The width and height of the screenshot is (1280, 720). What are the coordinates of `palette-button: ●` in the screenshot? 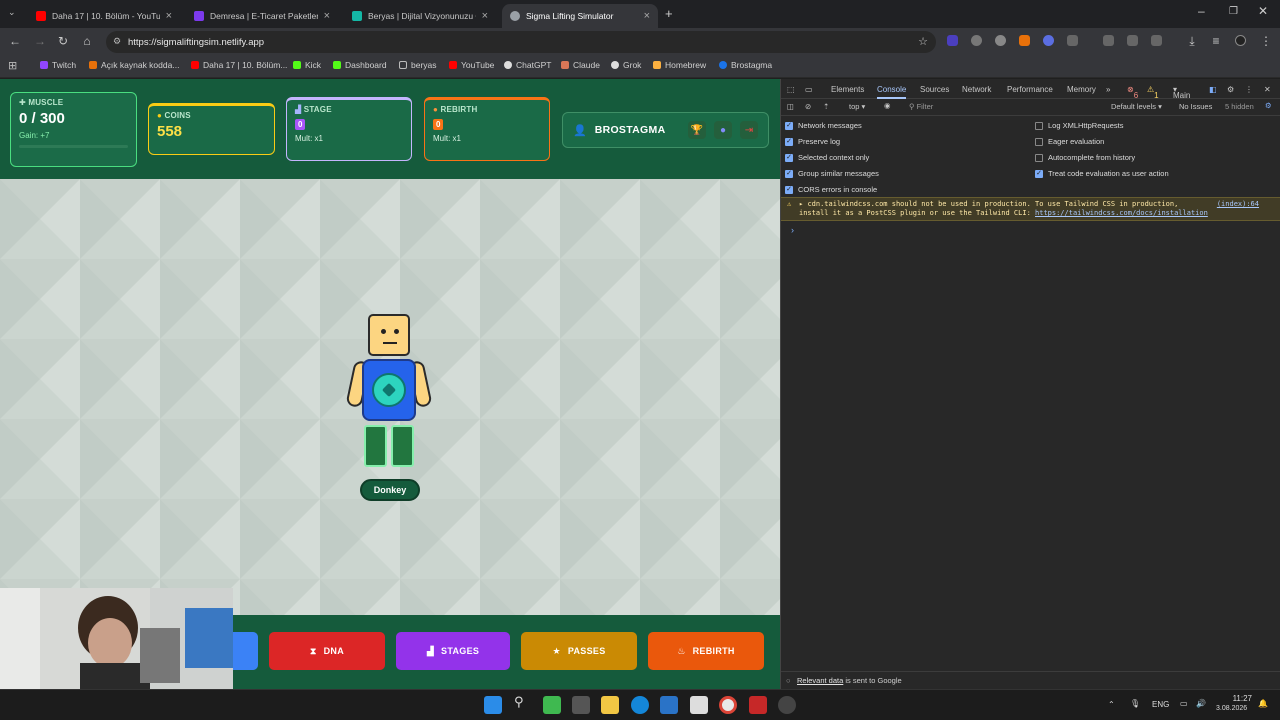 It's located at (723, 130).